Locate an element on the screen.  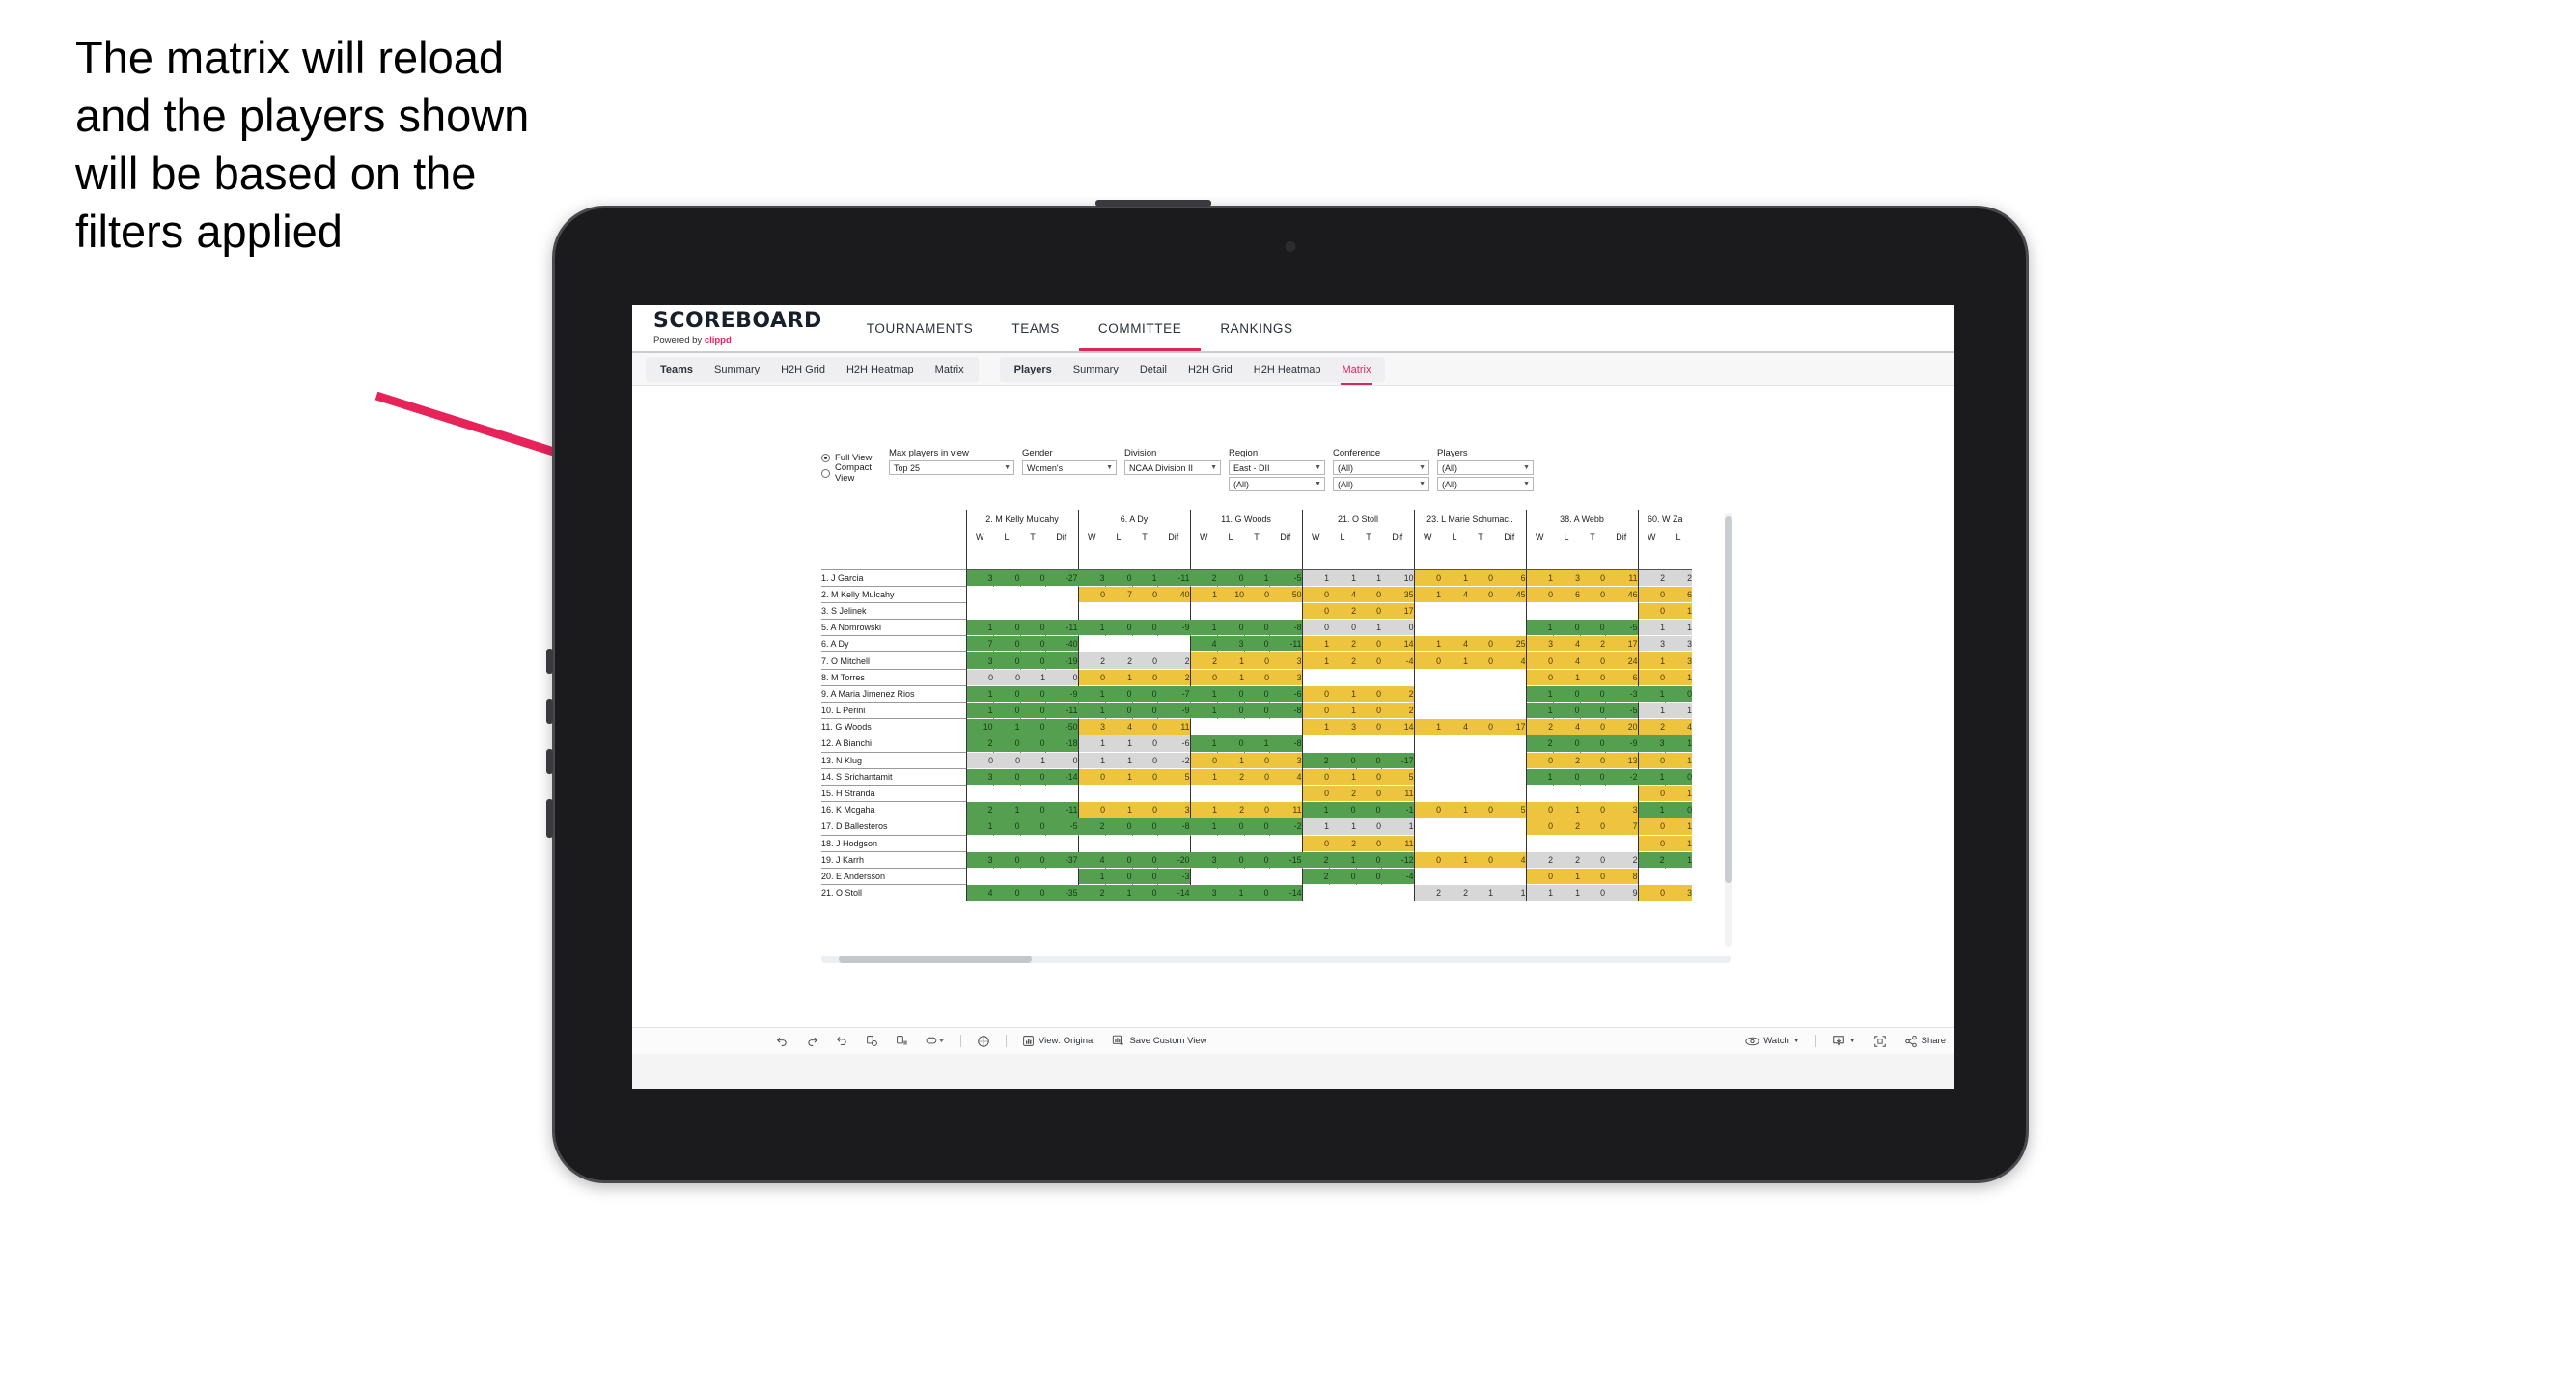
matrix-cell: -8 is located at coordinates (1285, 744).